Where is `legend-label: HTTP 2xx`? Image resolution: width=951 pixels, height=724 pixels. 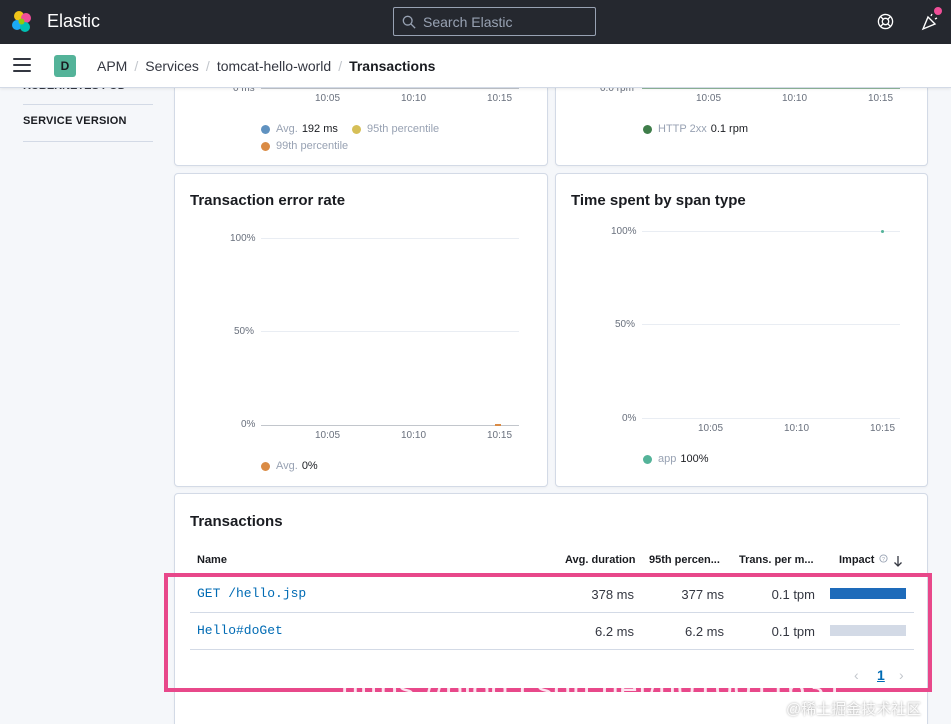
legend-label: HTTP 2xx is located at coordinates (682, 129).